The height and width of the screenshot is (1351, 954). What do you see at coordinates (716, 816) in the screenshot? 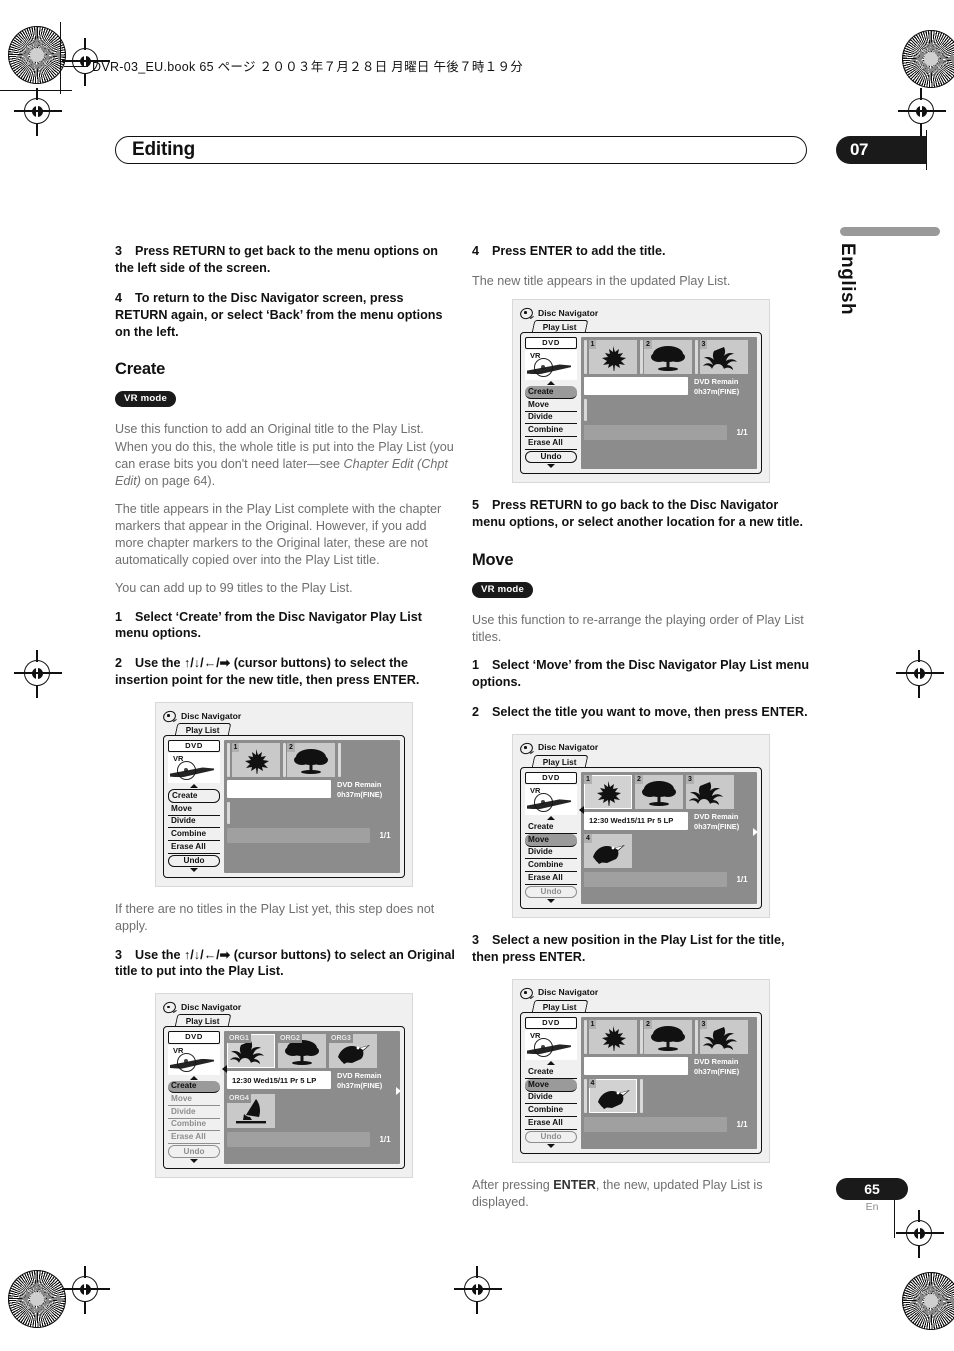
I see `remain-label: DVD Remain` at bounding box center [716, 816].